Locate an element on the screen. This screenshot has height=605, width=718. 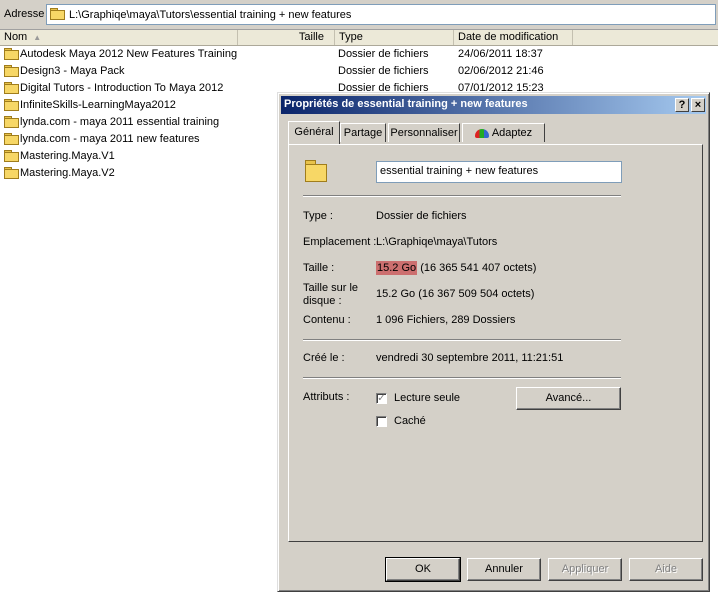
tab-personnaliser: Personnaliser is located at coordinates (424, 132).